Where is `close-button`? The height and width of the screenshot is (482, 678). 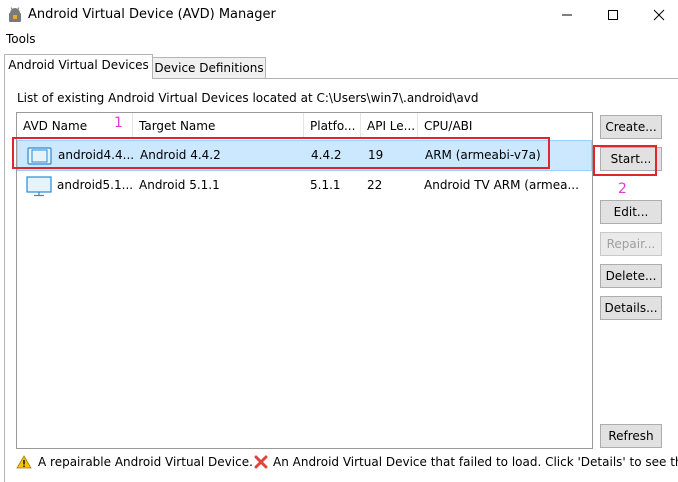 close-button is located at coordinates (657, 15).